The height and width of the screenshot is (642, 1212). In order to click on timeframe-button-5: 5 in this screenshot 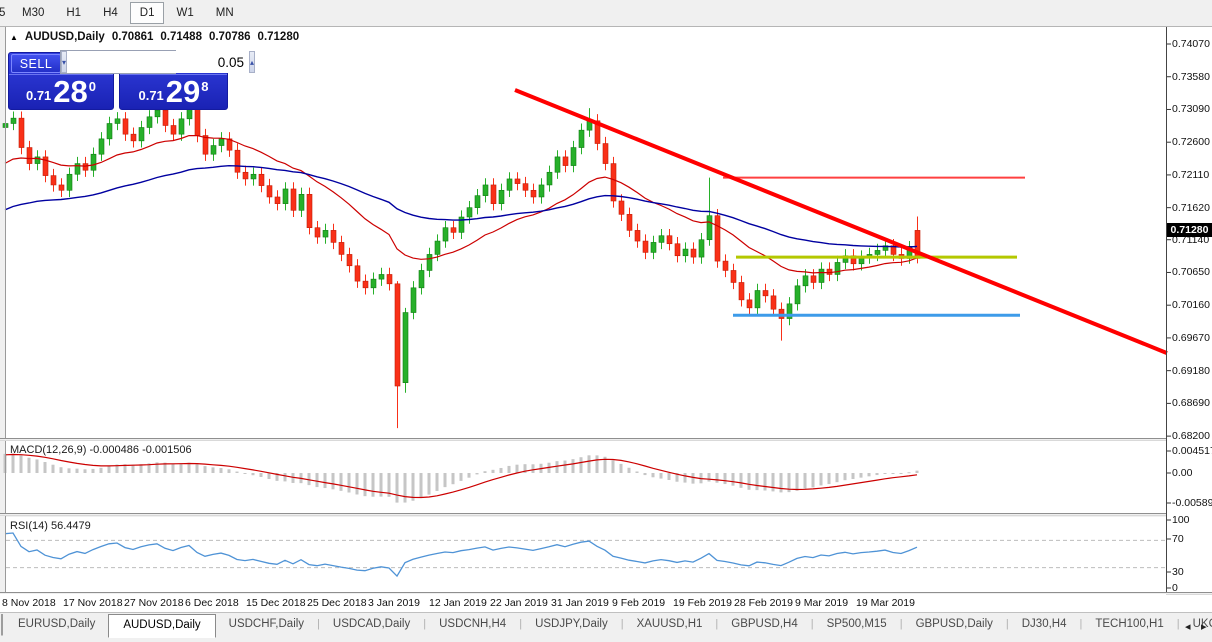, I will do `click(5, 13)`.